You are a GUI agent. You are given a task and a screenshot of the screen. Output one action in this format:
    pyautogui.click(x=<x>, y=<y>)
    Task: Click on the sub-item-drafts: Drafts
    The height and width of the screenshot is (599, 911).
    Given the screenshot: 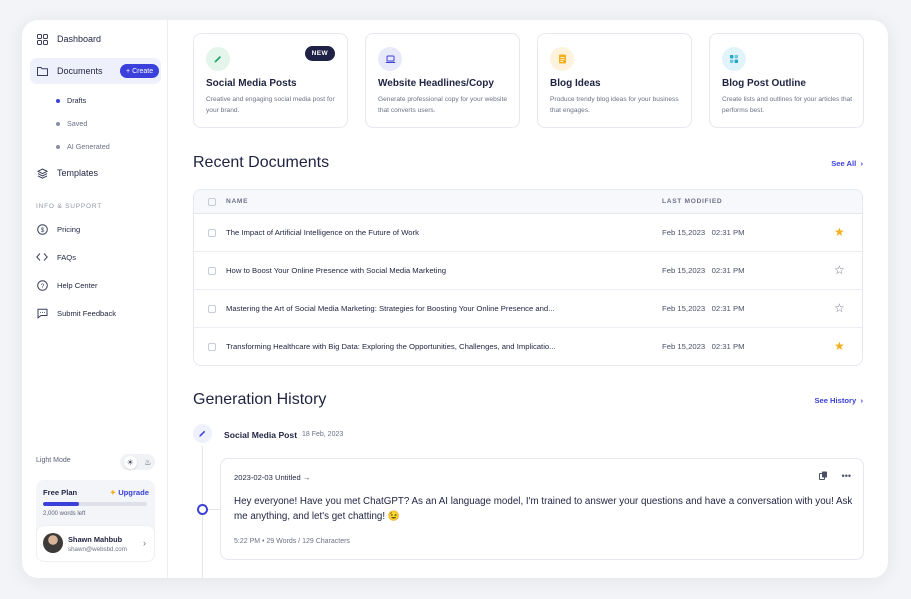 What is the action you would take?
    pyautogui.click(x=71, y=100)
    